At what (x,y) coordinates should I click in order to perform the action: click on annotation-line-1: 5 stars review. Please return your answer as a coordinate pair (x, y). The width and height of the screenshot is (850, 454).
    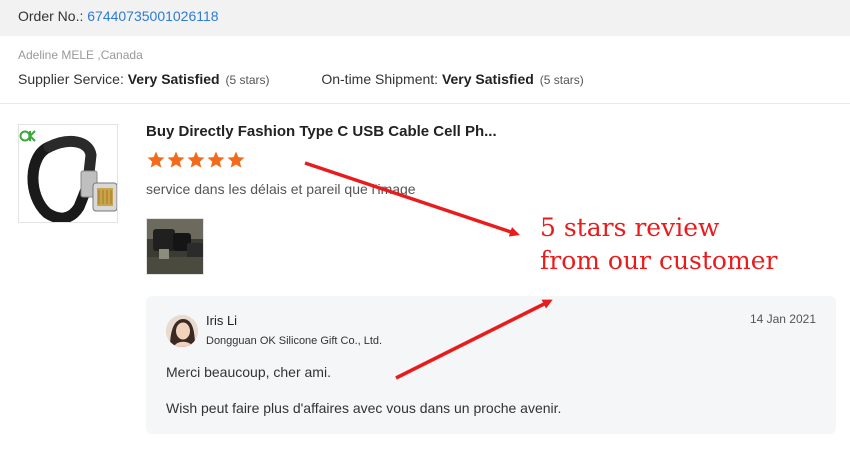
    Looking at the image, I should click on (630, 227).